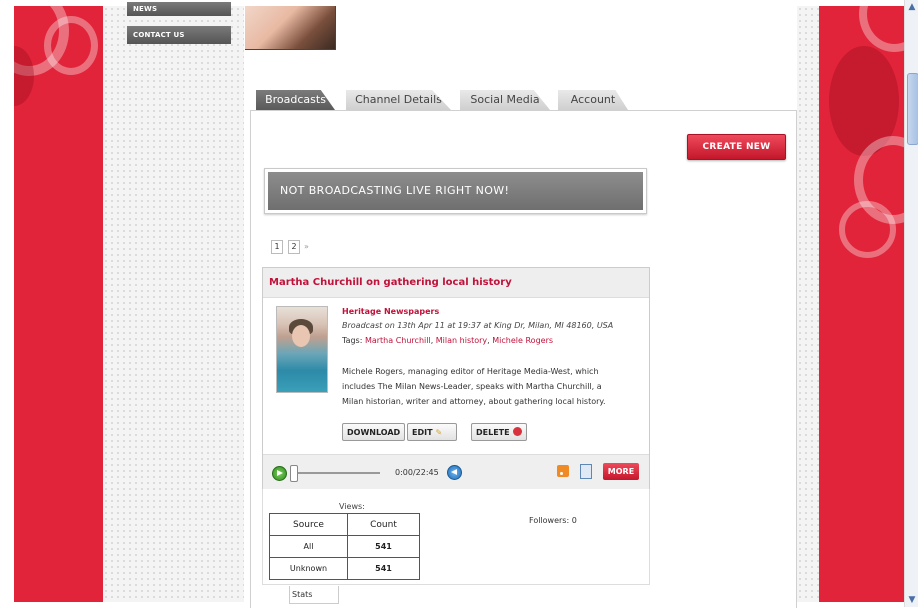  I want to click on table-header-row: Source Count, so click(344, 524).